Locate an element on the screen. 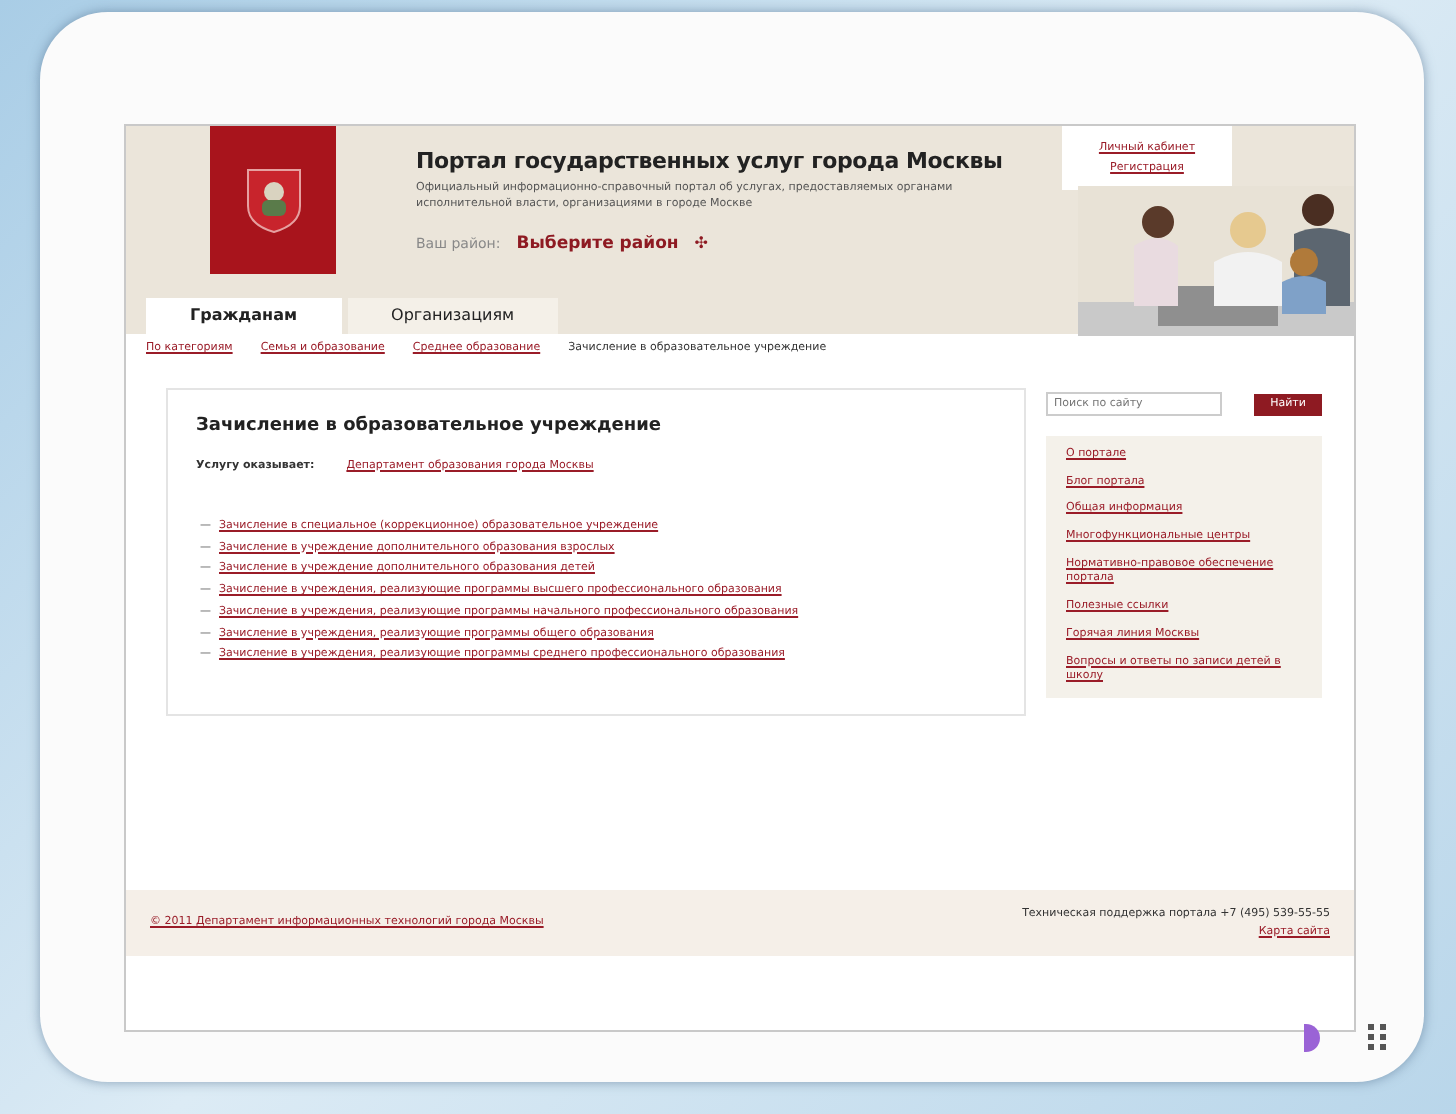 This screenshot has width=1456, height=1114. district-icon: ✣ is located at coordinates (701, 244).